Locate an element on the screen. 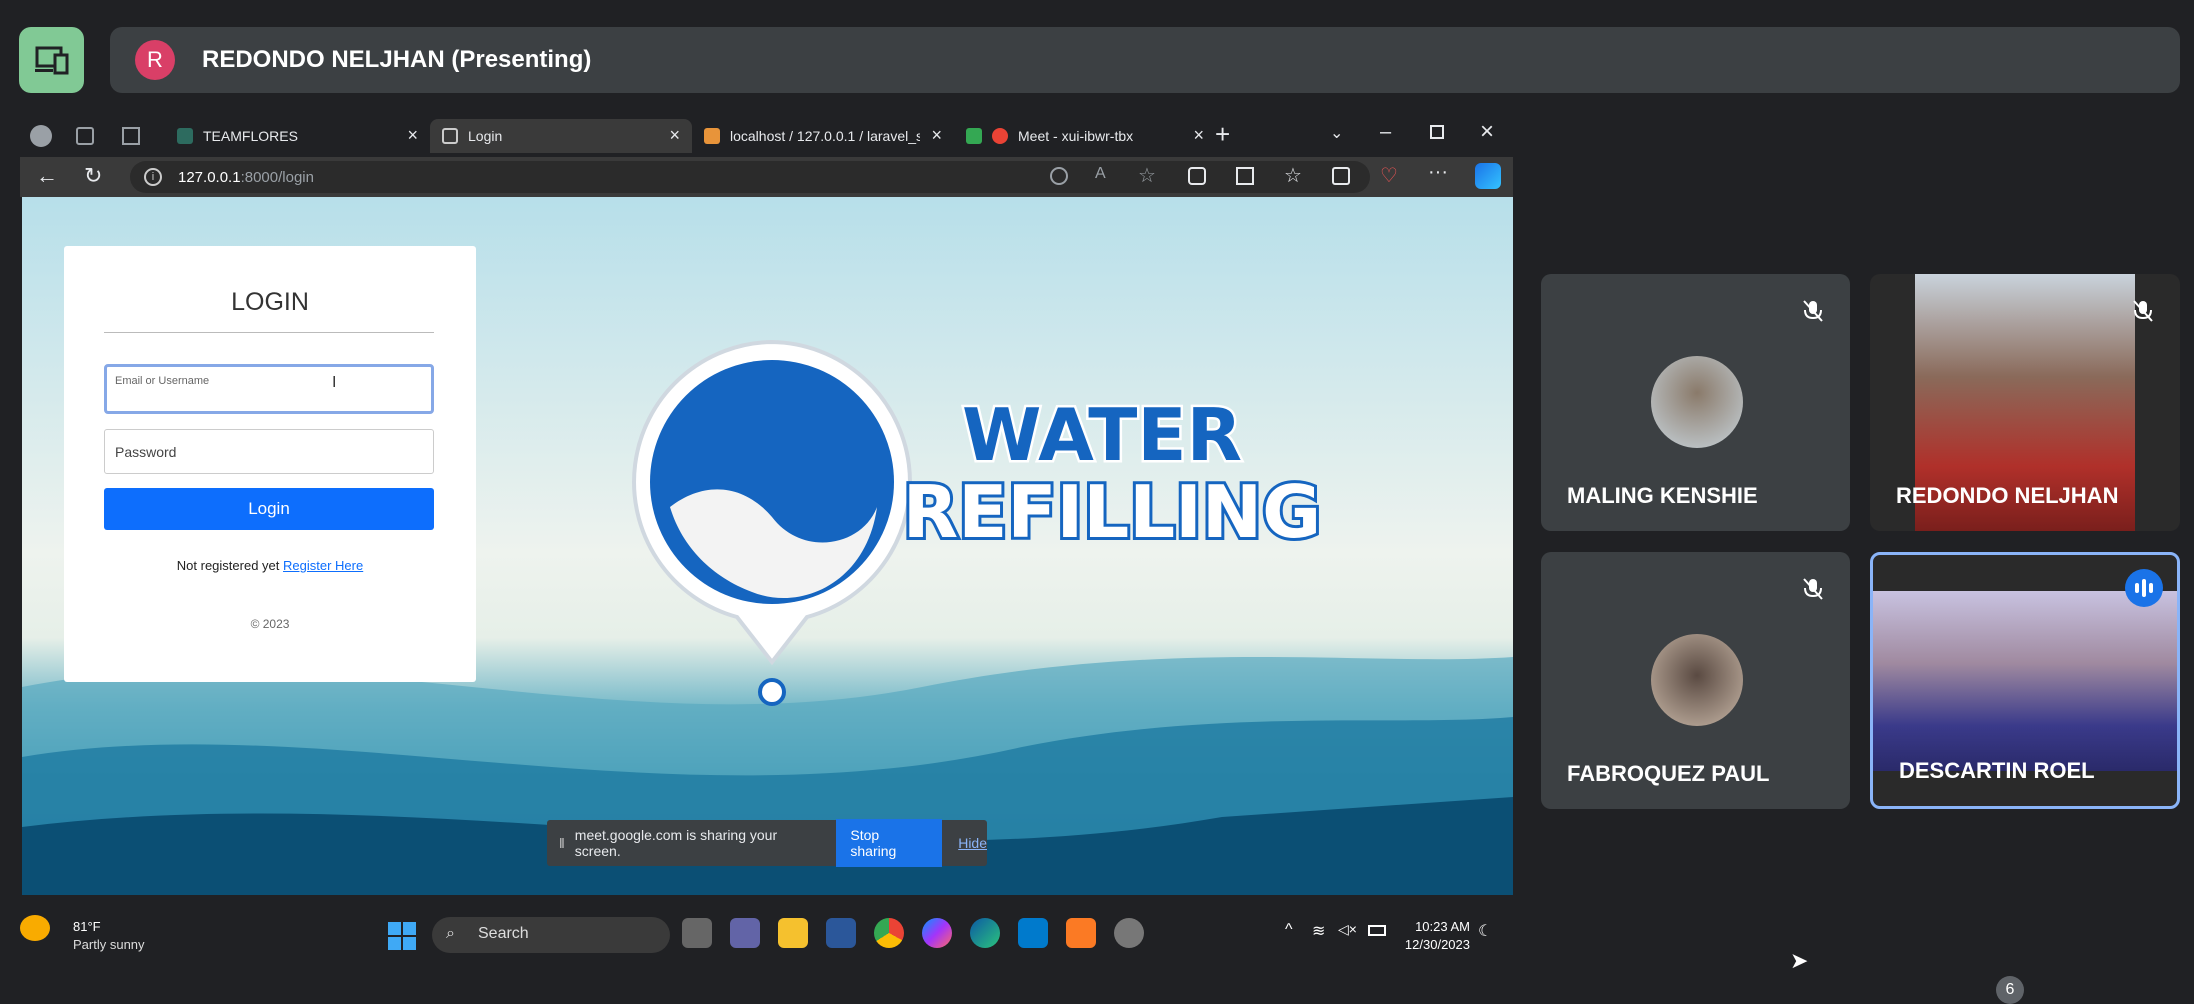  login-title: LOGIN is located at coordinates (270, 302).